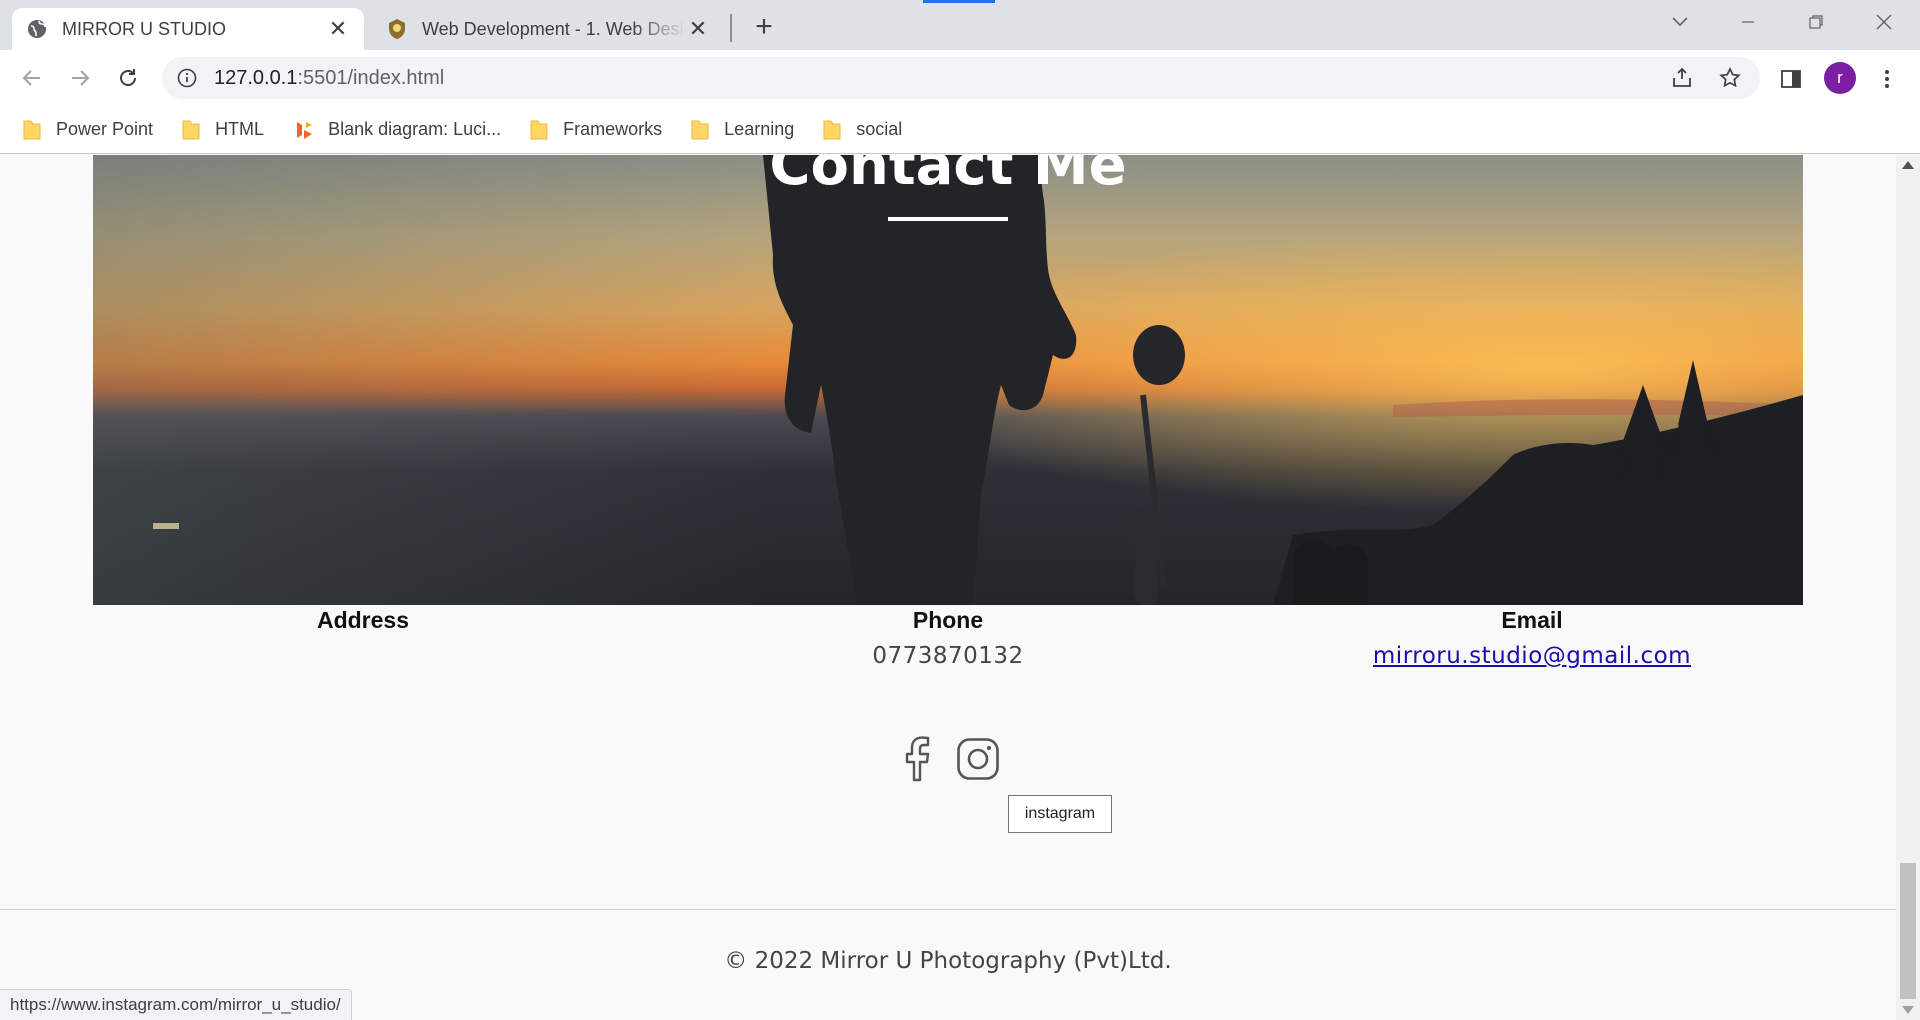 The width and height of the screenshot is (1920, 1020). I want to click on bookmark-html: HTML, so click(222, 130).